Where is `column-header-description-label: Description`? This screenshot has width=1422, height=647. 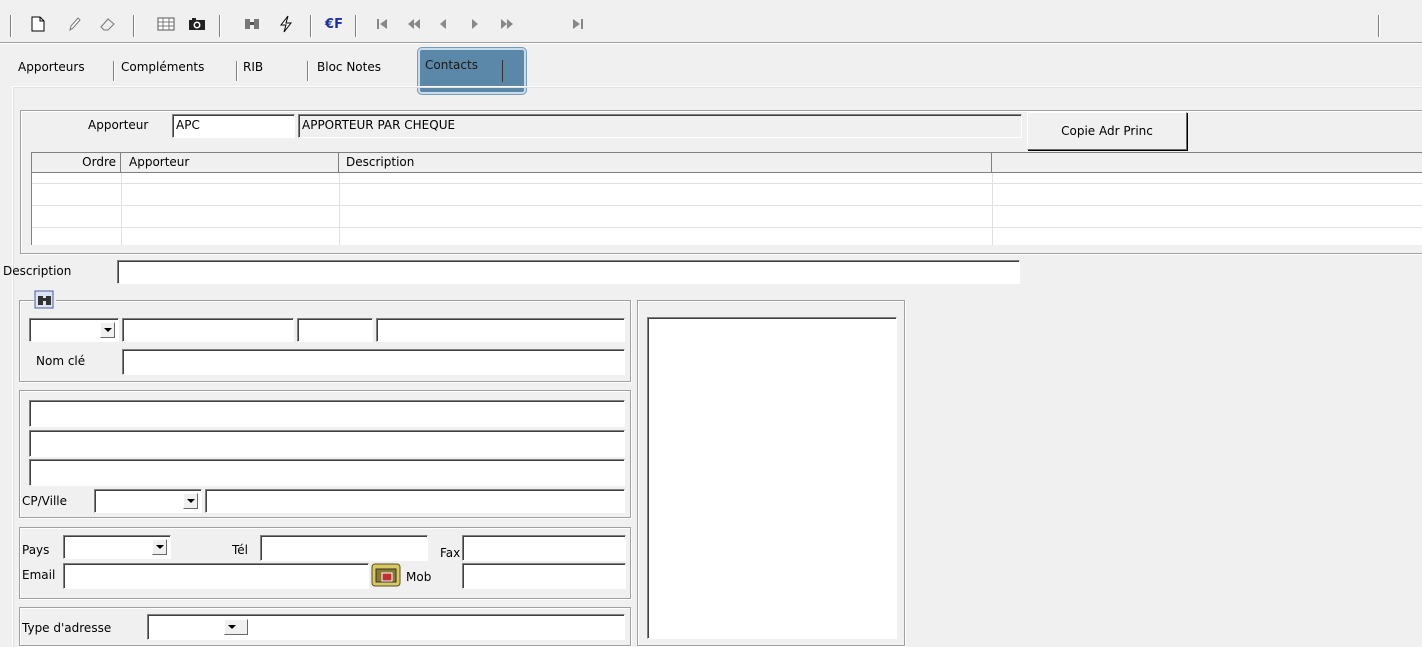 column-header-description-label: Description is located at coordinates (380, 162).